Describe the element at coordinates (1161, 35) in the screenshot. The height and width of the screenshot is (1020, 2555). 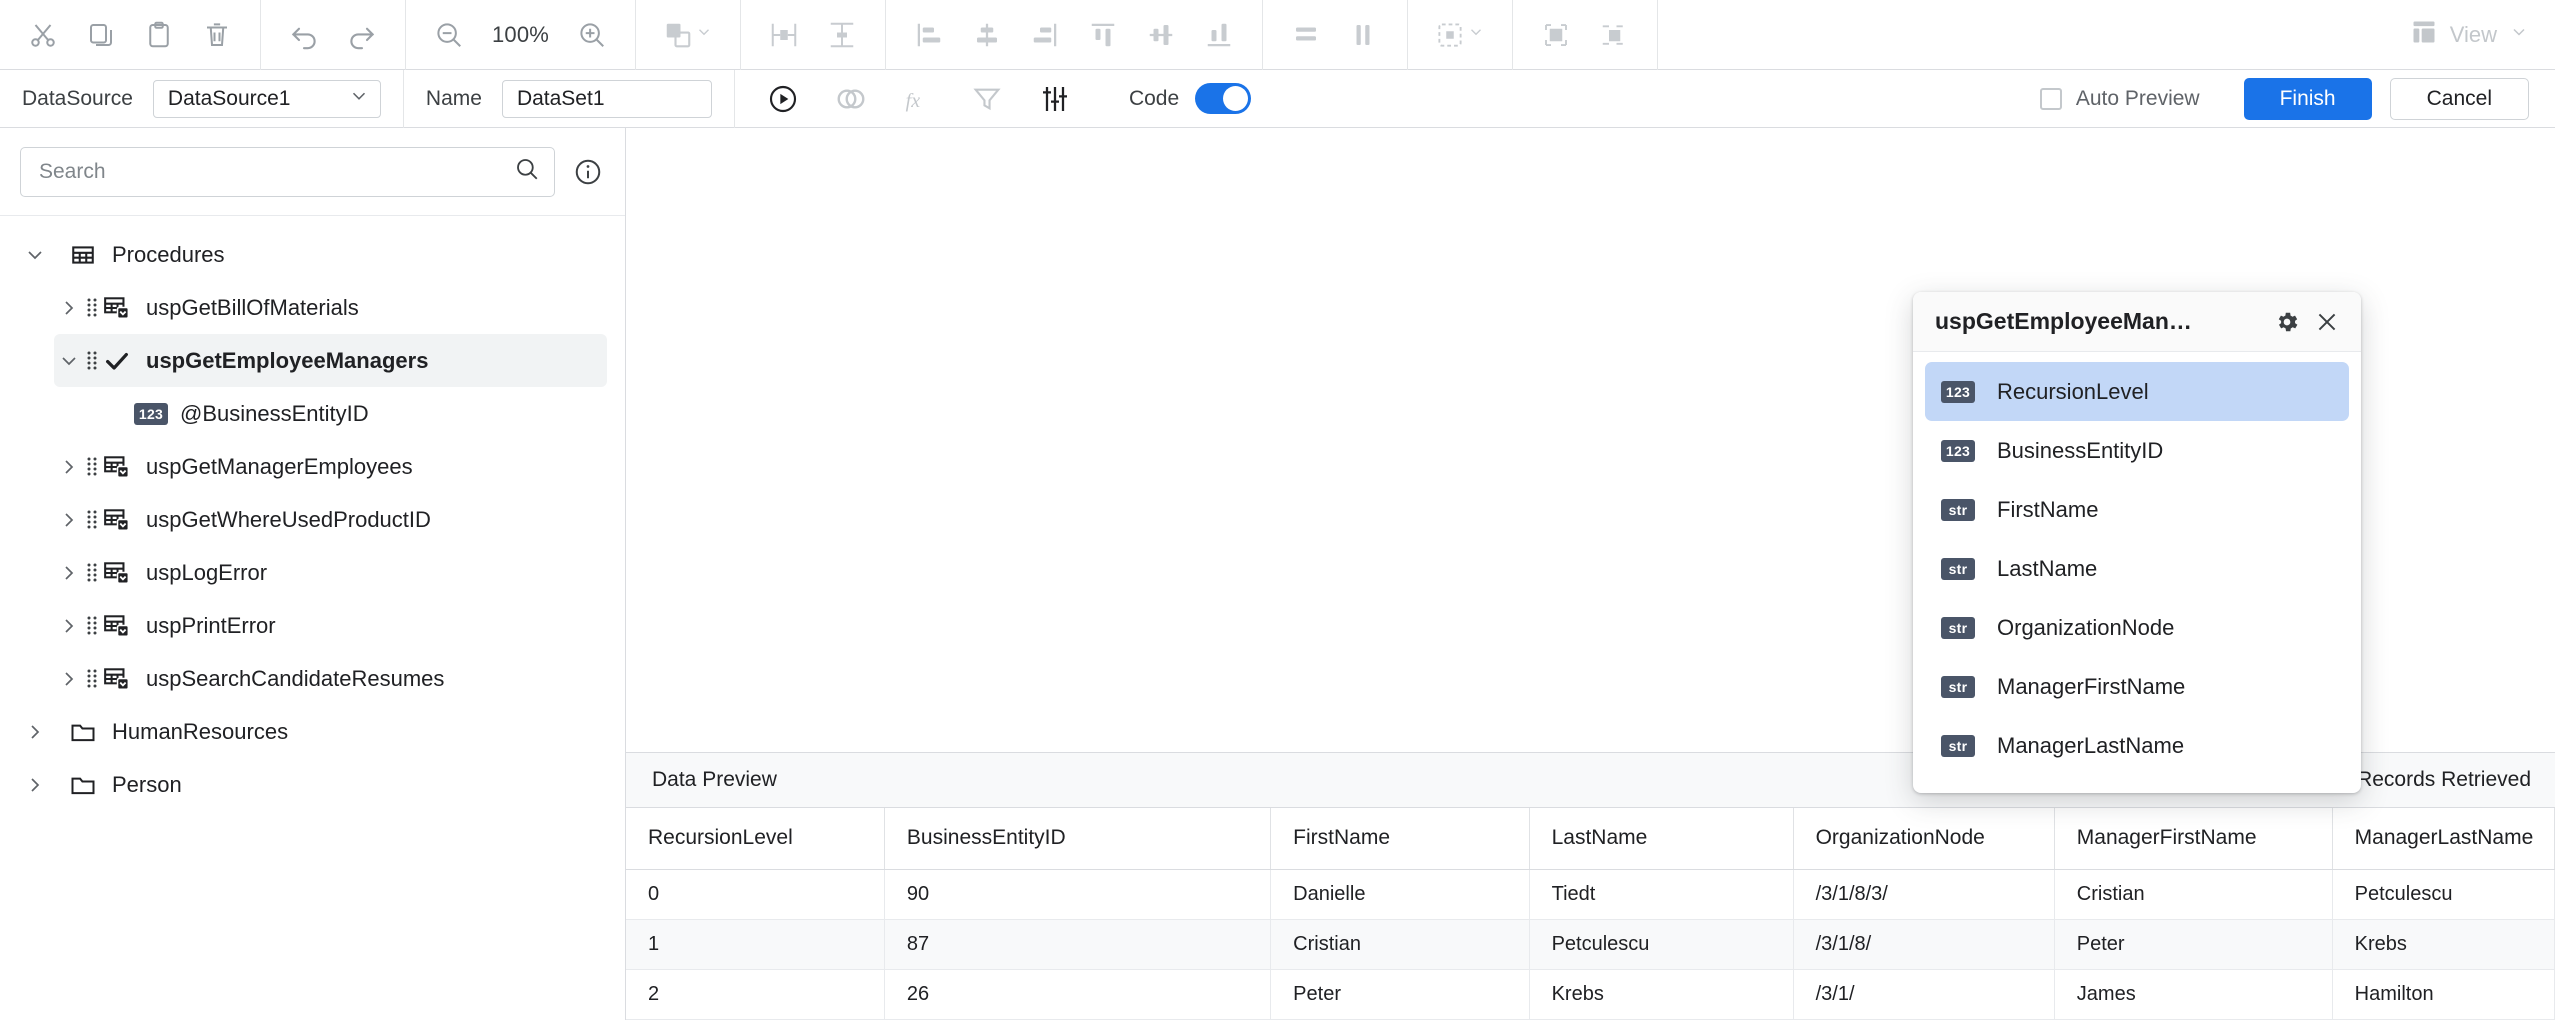
I see `align-middle-icon` at that location.